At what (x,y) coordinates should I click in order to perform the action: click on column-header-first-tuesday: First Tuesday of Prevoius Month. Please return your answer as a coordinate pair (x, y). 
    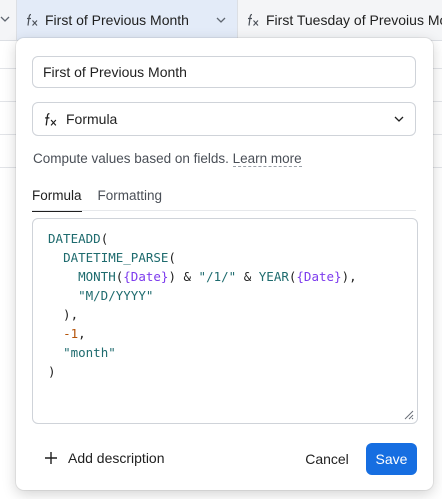
    Looking at the image, I should click on (340, 20).